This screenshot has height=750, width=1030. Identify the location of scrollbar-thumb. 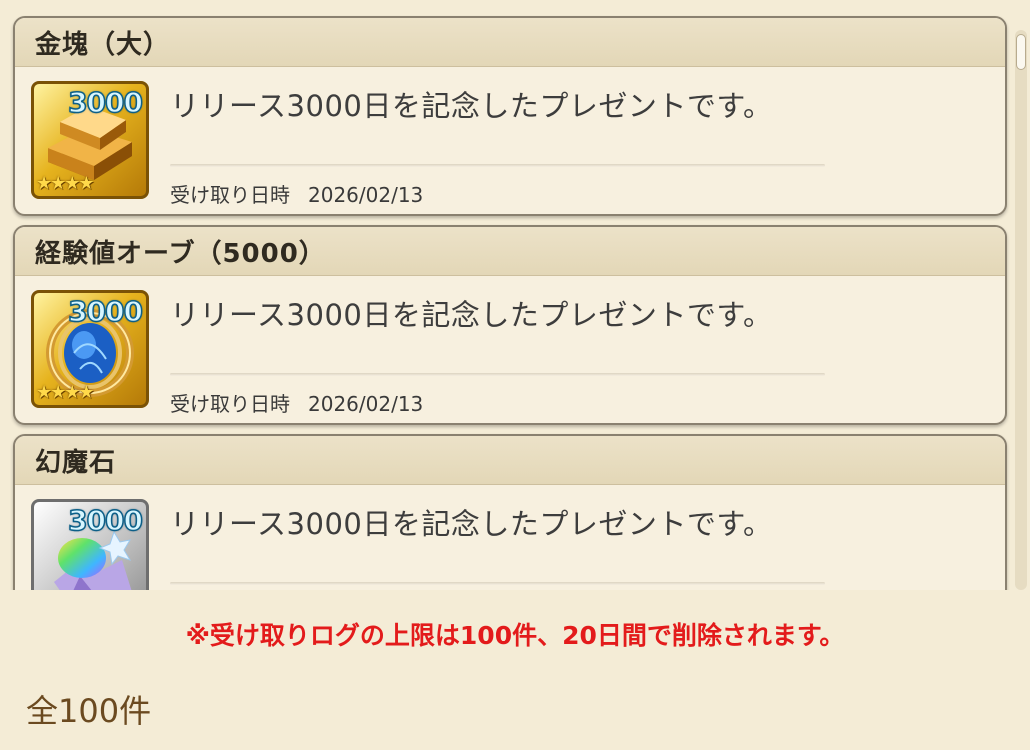
(1021, 52).